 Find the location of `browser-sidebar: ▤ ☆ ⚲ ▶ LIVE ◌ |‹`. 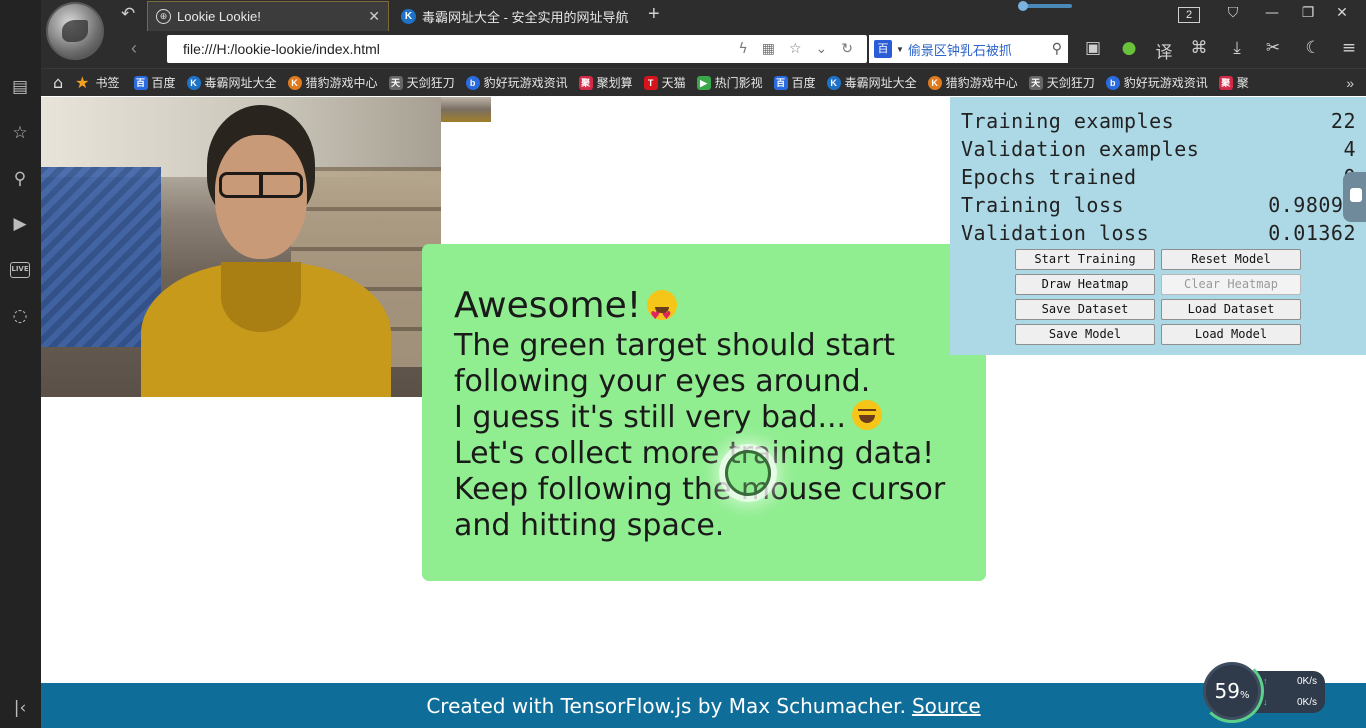

browser-sidebar: ▤ ☆ ⚲ ▶ LIVE ◌ |‹ is located at coordinates (20, 364).